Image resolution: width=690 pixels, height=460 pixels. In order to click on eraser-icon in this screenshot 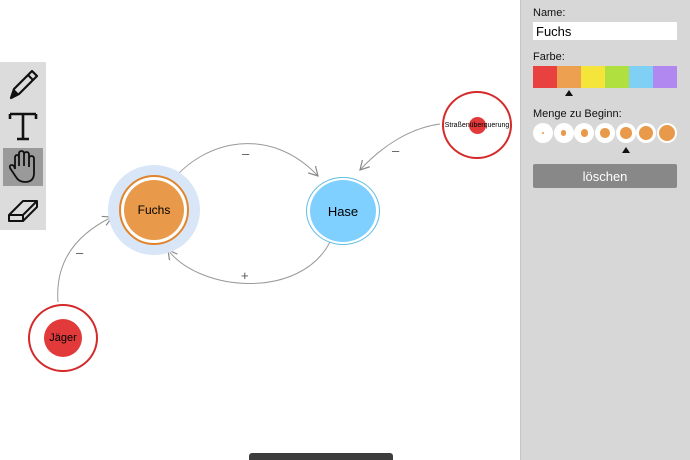, I will do `click(23, 211)`.